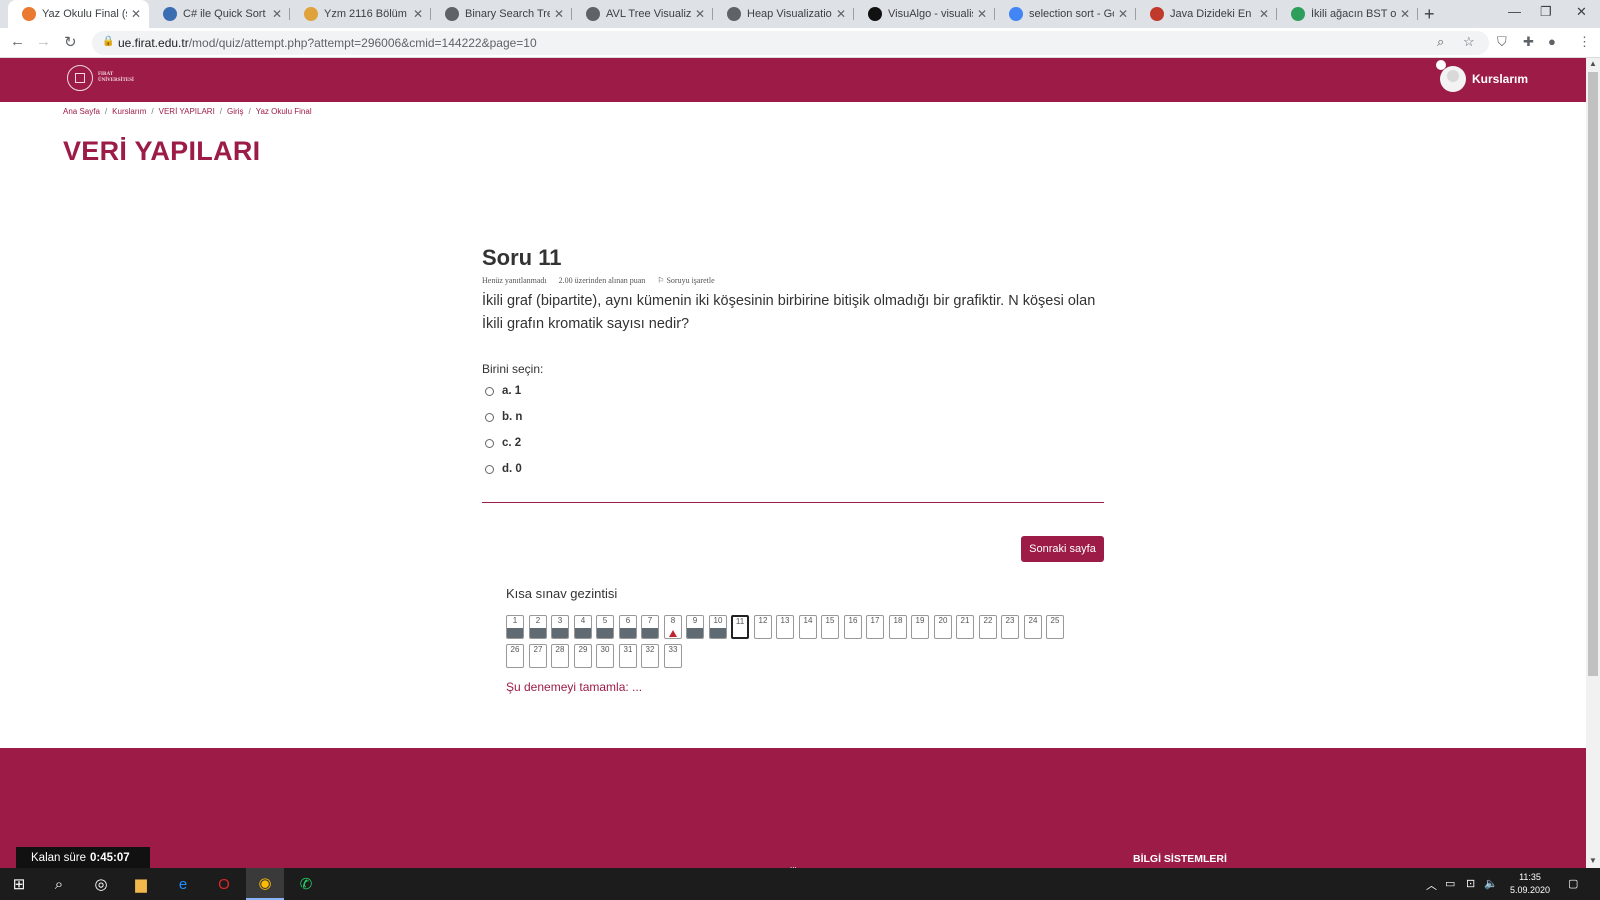  I want to click on quiz-nav-button: 28, so click(560, 656).